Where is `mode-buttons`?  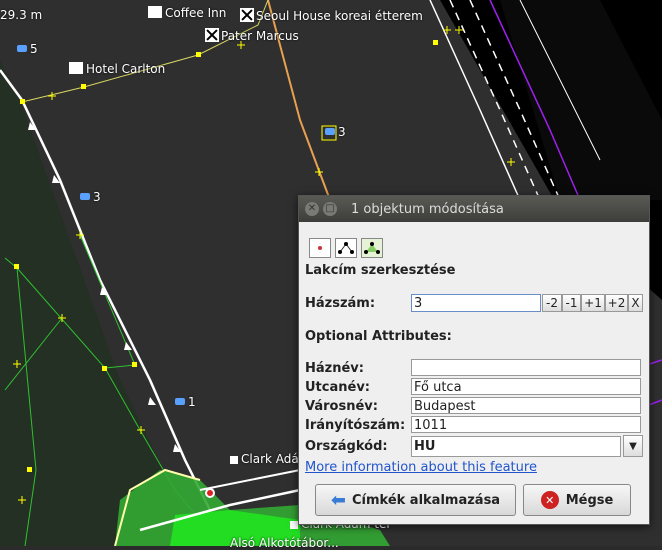 mode-buttons is located at coordinates (346, 248).